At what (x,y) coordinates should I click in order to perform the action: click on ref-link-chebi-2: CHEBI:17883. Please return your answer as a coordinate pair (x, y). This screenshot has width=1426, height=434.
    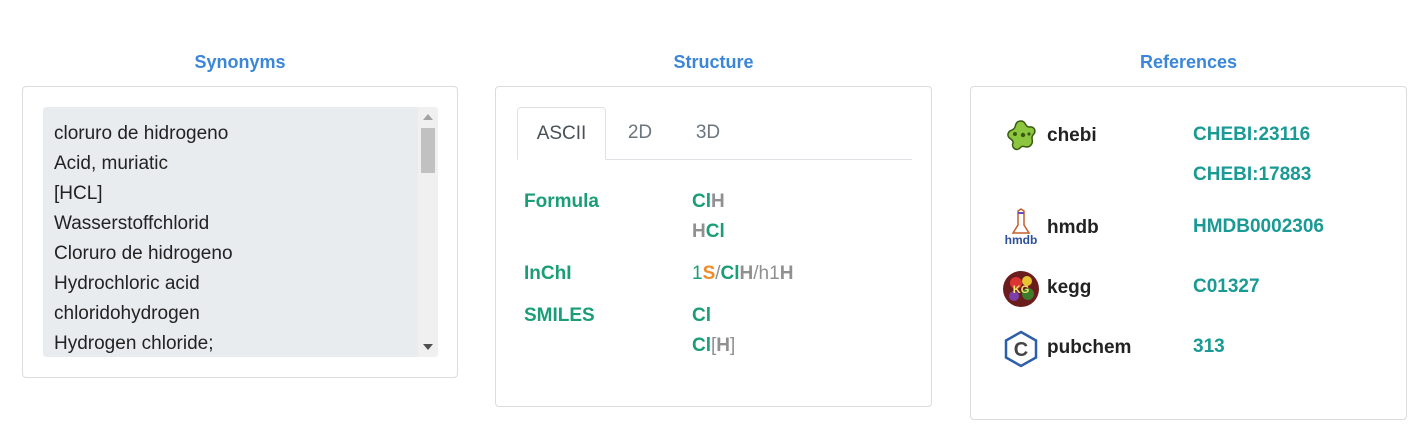
    Looking at the image, I should click on (1252, 175).